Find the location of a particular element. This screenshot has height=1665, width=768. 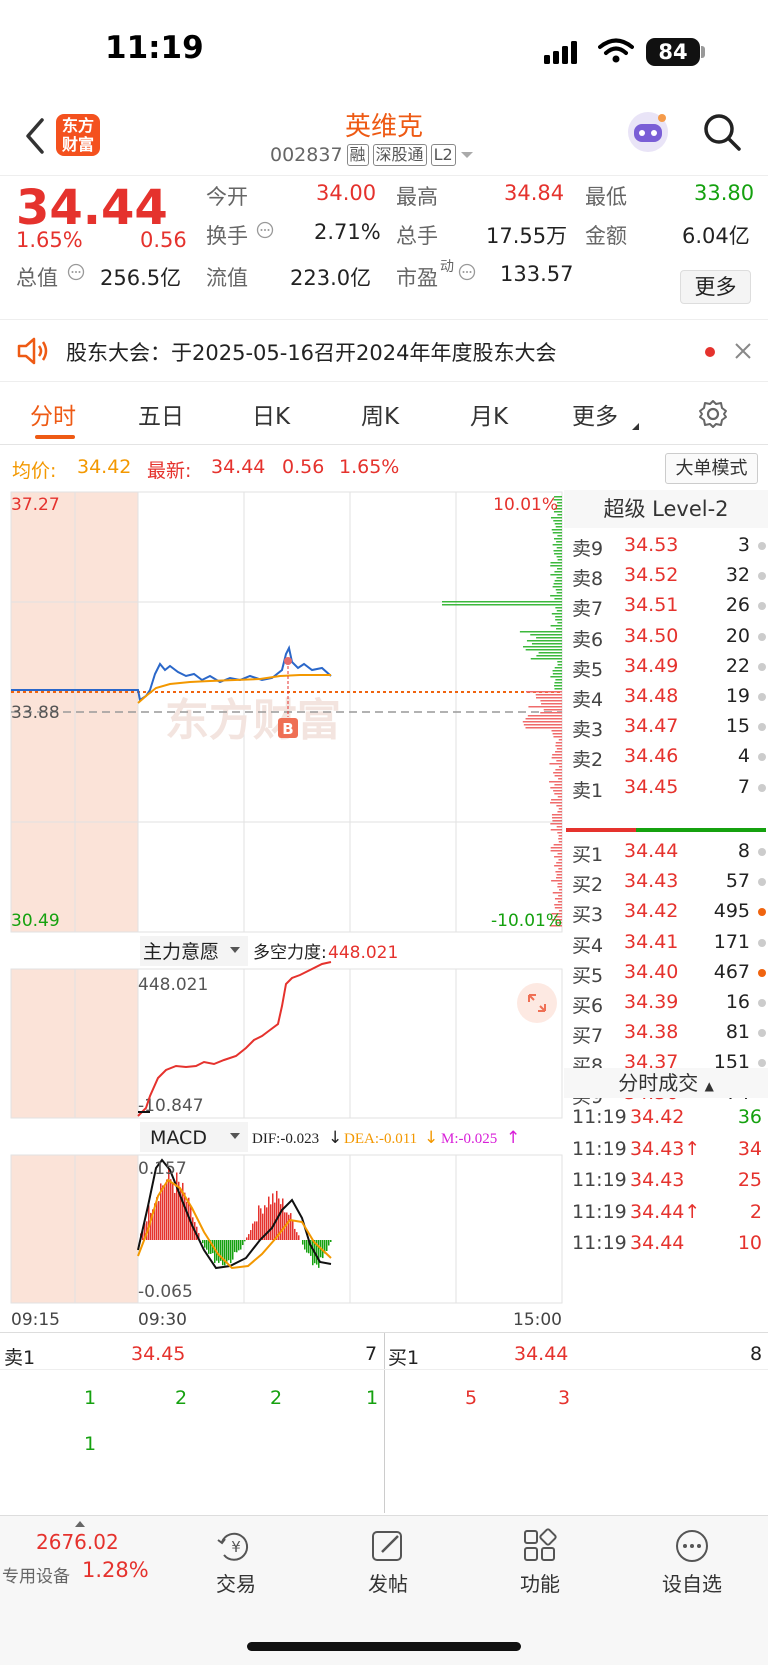

sell-row: 卖7 34.51 26 is located at coordinates (666, 606).